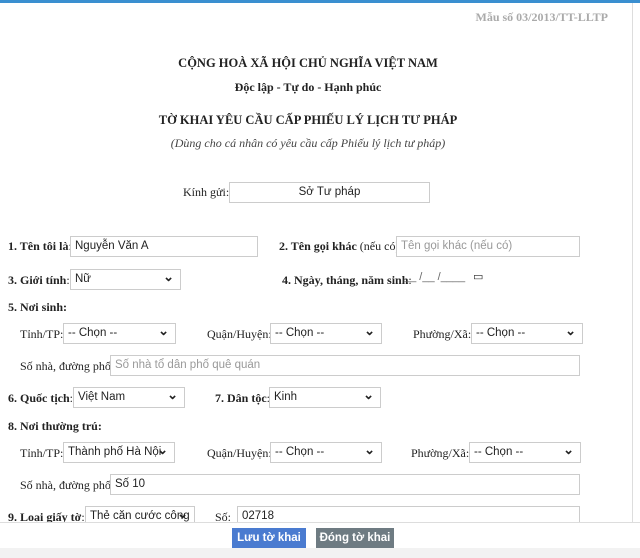  What do you see at coordinates (206, 192) in the screenshot?
I see `recipient-label: Kính gửi:` at bounding box center [206, 192].